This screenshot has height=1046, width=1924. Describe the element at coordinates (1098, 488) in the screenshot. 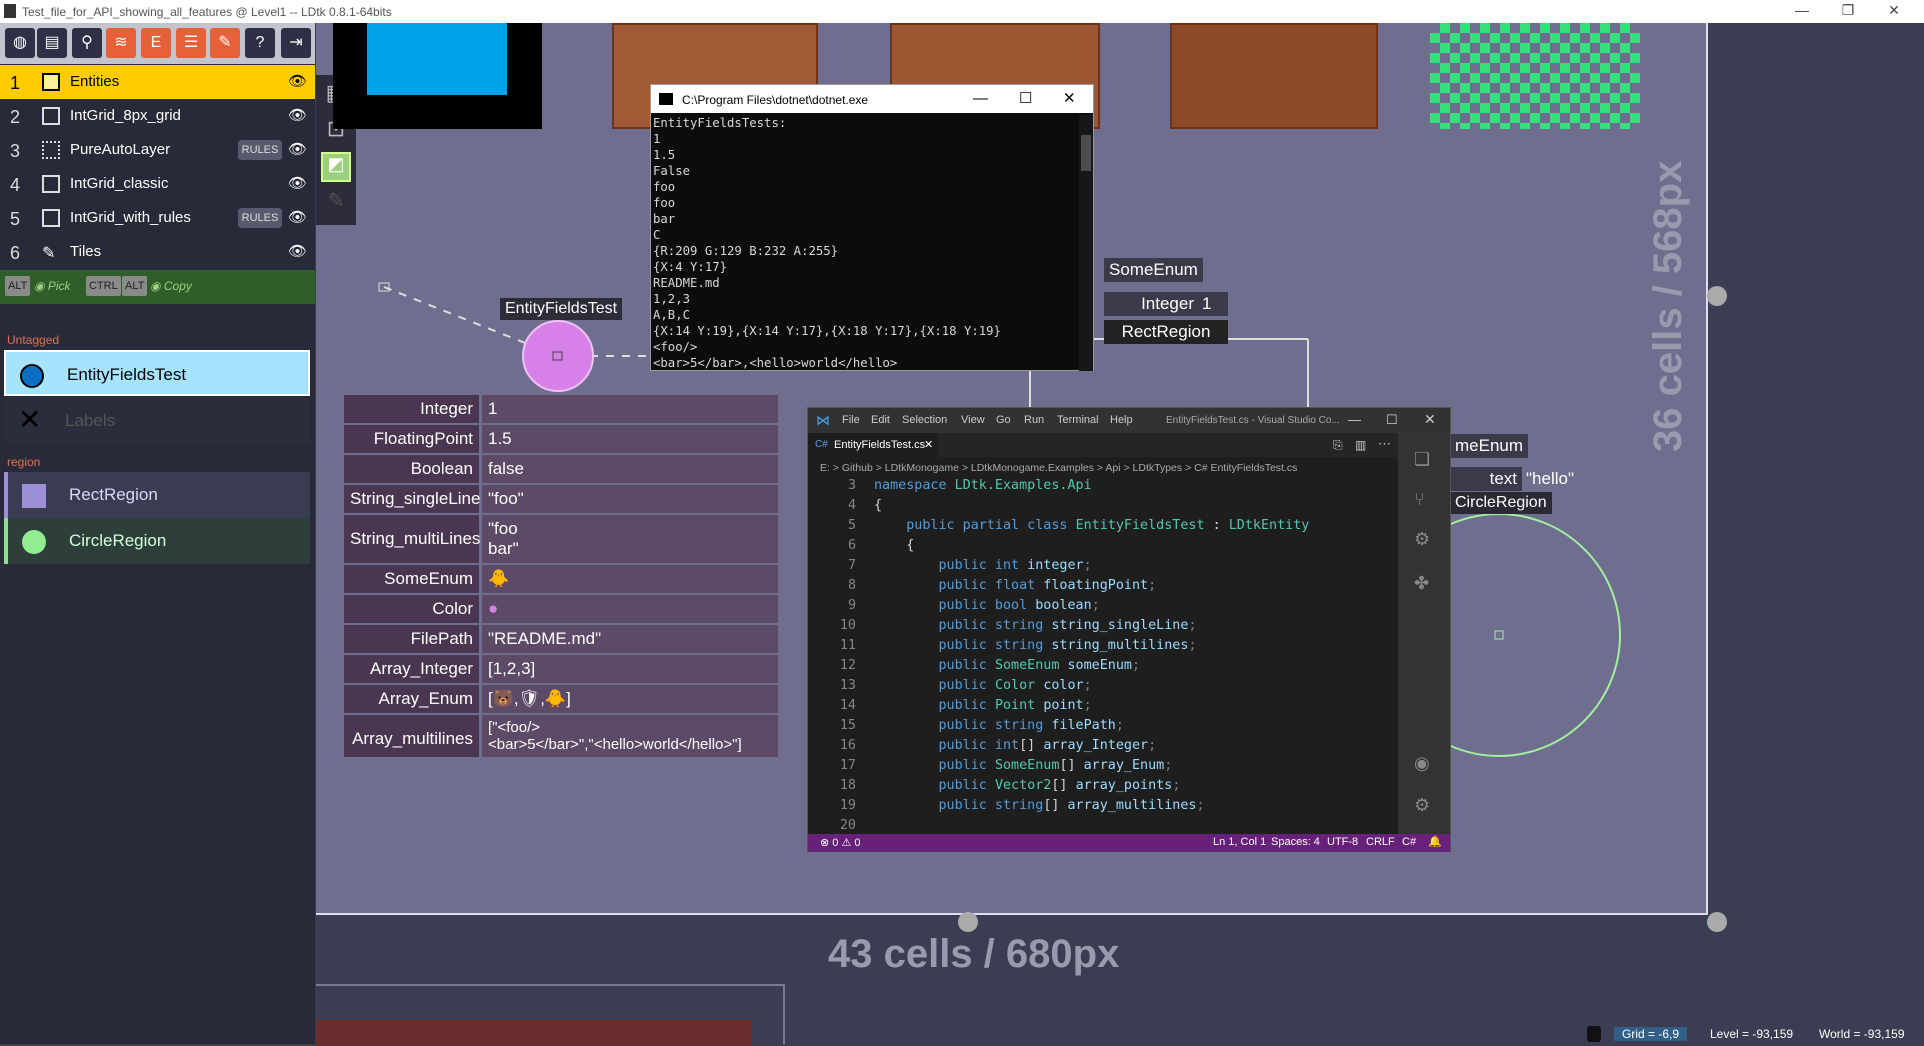

I see `code-line: 3 namespace LDtk.Examples.Api` at that location.